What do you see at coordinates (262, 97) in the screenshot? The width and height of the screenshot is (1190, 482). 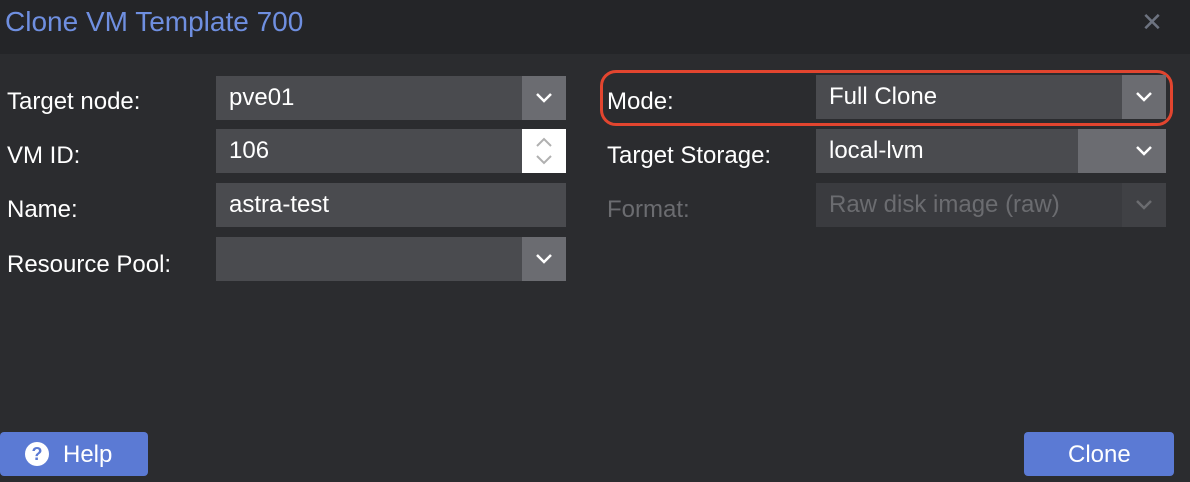 I see `target-node-value: pve01` at bounding box center [262, 97].